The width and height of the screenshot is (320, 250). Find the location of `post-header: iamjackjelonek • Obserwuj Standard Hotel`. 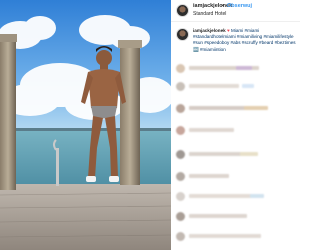

post-header: iamjackjelonek • Obserwuj Standard Hotel is located at coordinates (235, 11).